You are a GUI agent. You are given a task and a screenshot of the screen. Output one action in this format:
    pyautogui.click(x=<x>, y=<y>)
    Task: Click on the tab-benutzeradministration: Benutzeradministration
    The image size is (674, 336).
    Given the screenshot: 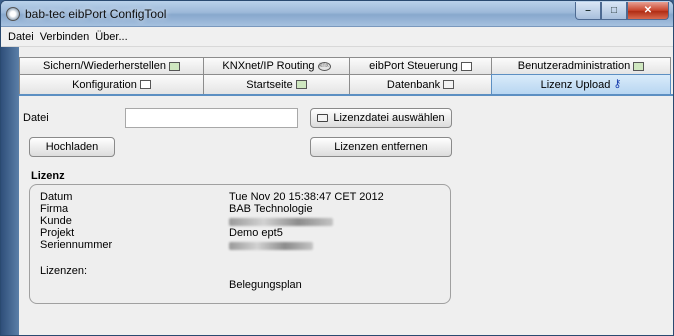 What is the action you would take?
    pyautogui.click(x=581, y=65)
    